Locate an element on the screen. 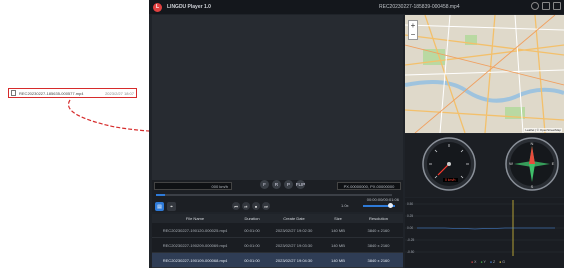 The width and height of the screenshot is (564, 268). col-create-date: Create Date is located at coordinates (294, 218).